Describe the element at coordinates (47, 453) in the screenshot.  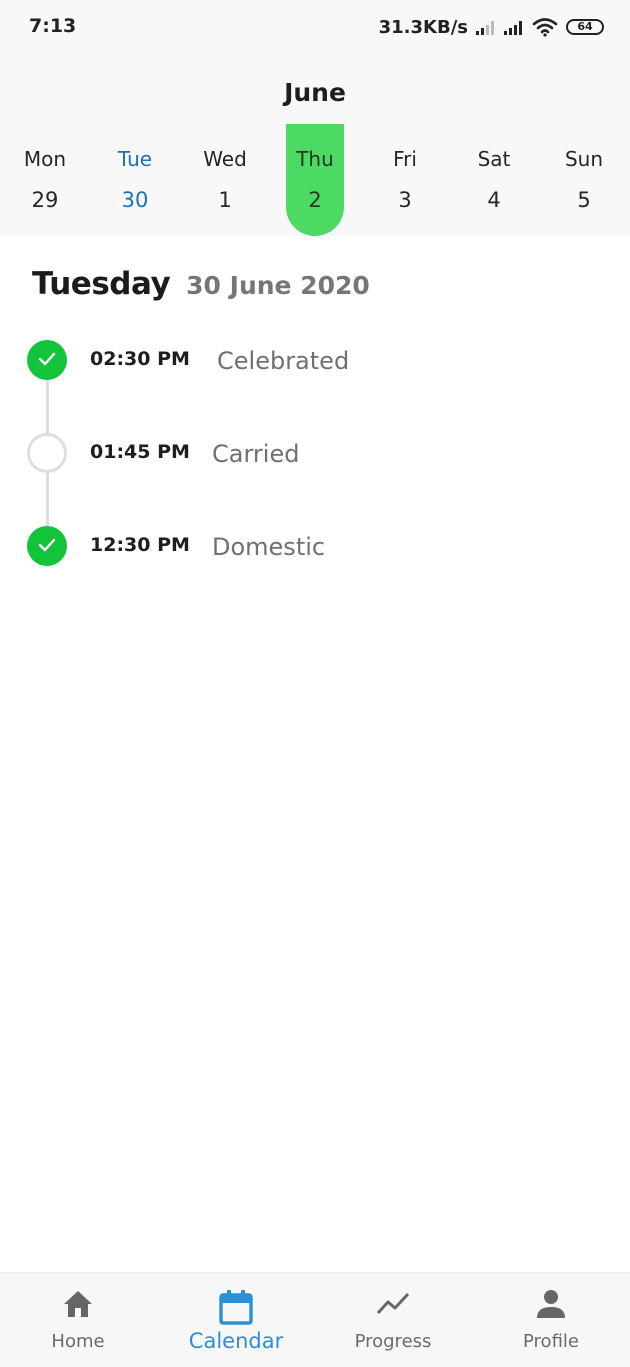
I see `pending-circle-icon` at that location.